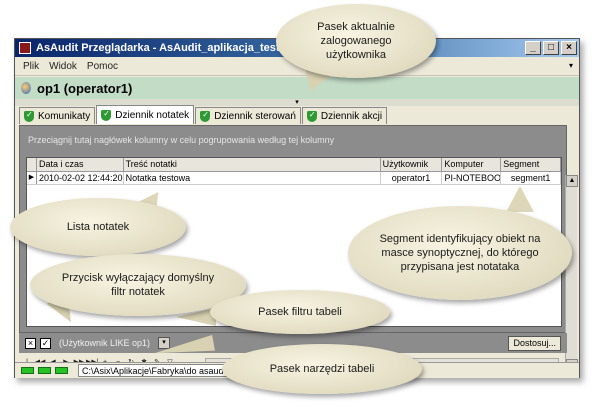  I want to click on cell-datetime: 2010-02-02 12:44:20, so click(80, 178).